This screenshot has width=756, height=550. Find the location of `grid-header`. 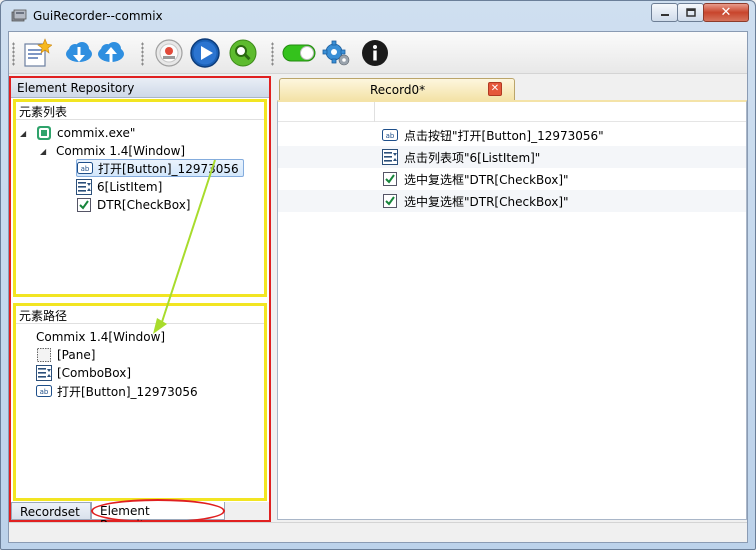

grid-header is located at coordinates (512, 112).